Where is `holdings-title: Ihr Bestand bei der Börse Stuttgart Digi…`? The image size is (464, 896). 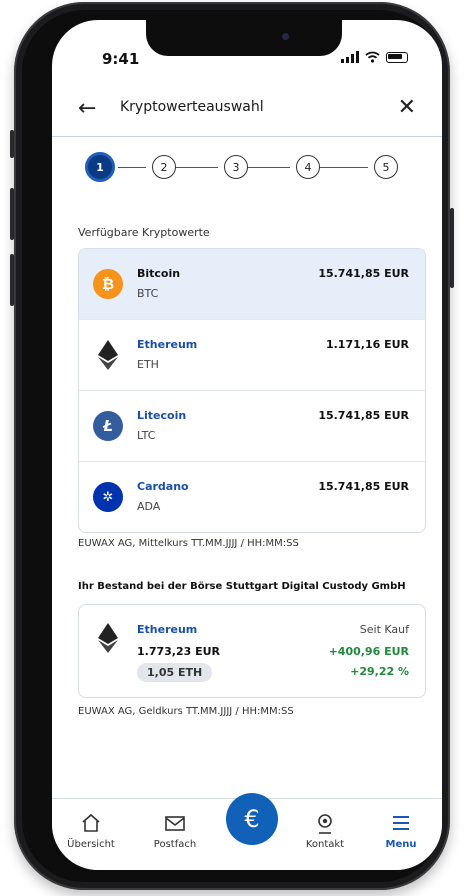 holdings-title: Ihr Bestand bei der Börse Stuttgart Digi… is located at coordinates (242, 586).